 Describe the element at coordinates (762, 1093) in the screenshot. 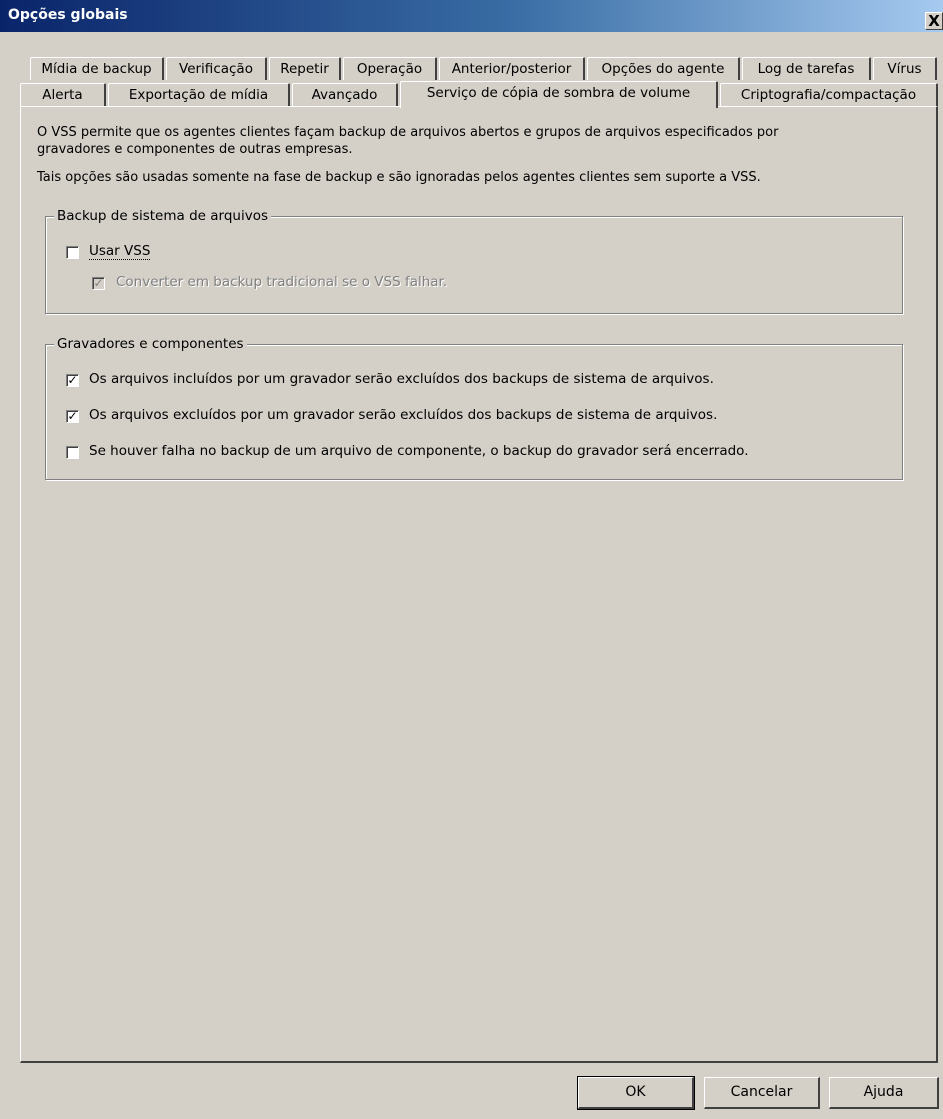

I see `cancel-button: Cancelar` at that location.